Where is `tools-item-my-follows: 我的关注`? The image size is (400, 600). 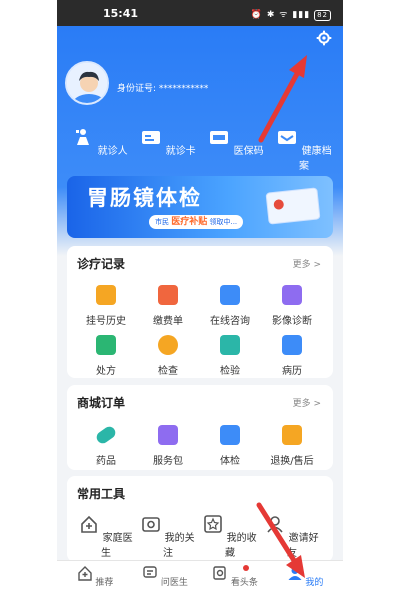 tools-item-my-follows: 我的关注 is located at coordinates (168, 536).